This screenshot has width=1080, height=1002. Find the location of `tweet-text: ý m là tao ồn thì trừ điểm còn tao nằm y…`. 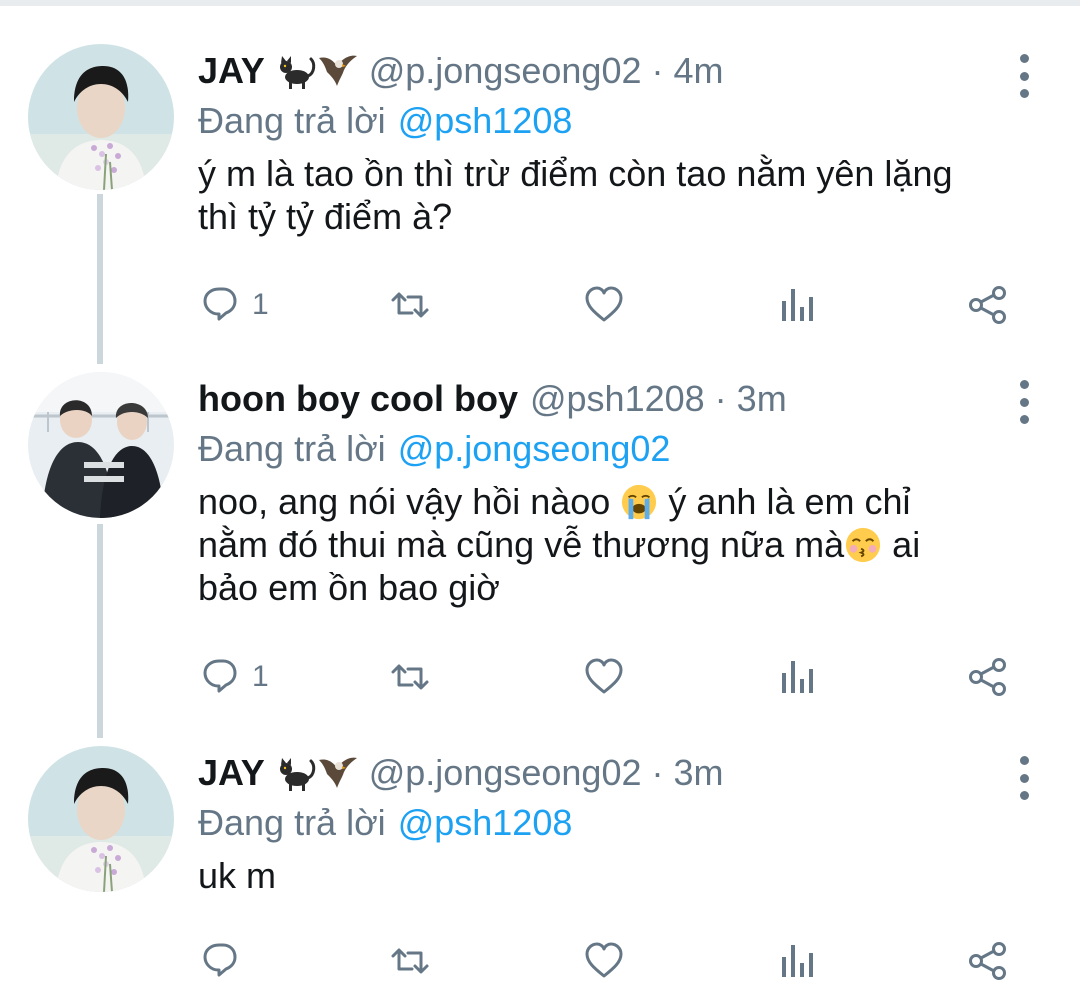

tweet-text: ý m là tao ồn thì trừ điểm còn tao nằm y… is located at coordinates (609, 195).